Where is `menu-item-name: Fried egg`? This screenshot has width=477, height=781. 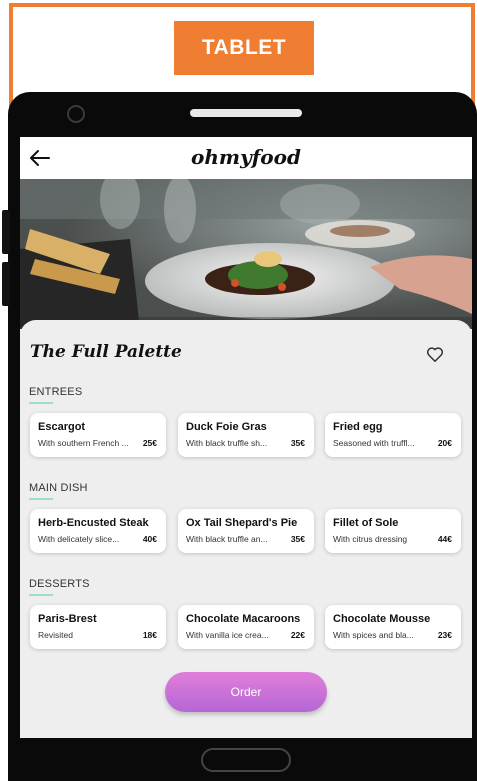
menu-item-name: Fried egg is located at coordinates (358, 427).